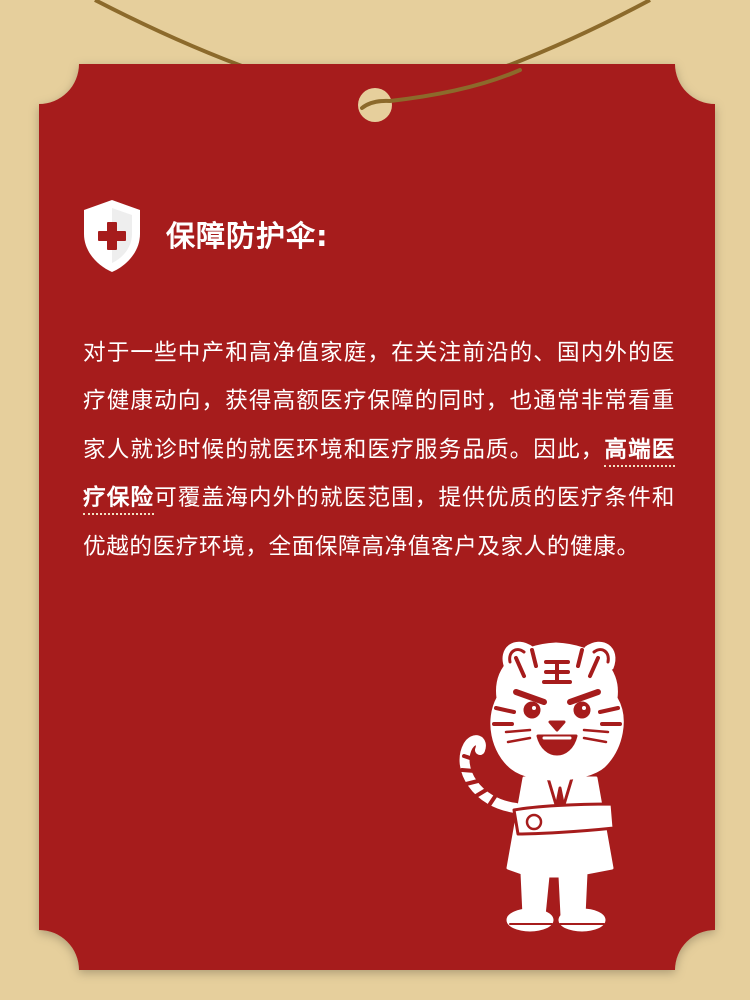 Image resolution: width=750 pixels, height=1000 pixels. Describe the element at coordinates (532, 710) in the screenshot. I see `tiger-eye-left` at that location.